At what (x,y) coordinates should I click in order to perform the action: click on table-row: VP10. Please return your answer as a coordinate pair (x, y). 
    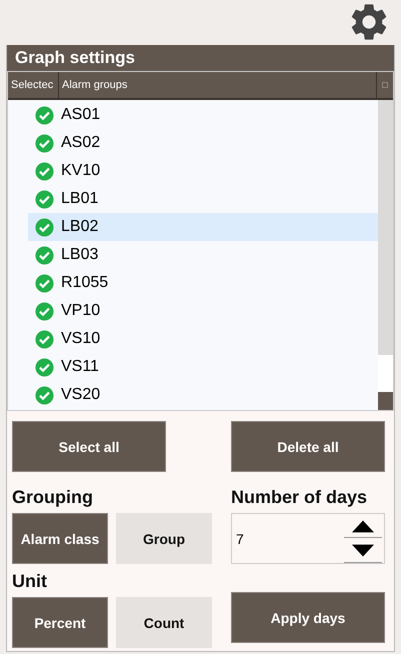
    Looking at the image, I should click on (203, 311).